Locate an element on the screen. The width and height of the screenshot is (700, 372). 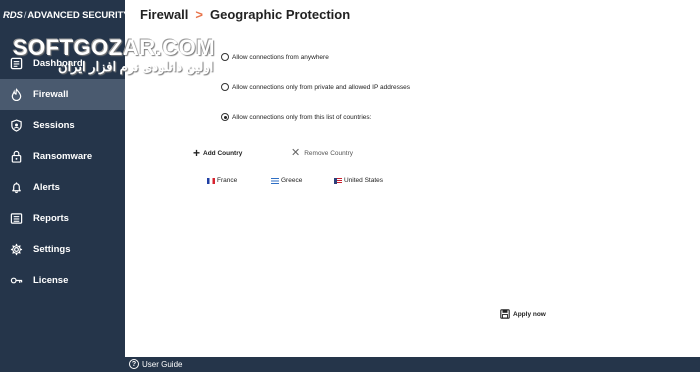
add-country-button: + Add Country is located at coordinates (218, 153).